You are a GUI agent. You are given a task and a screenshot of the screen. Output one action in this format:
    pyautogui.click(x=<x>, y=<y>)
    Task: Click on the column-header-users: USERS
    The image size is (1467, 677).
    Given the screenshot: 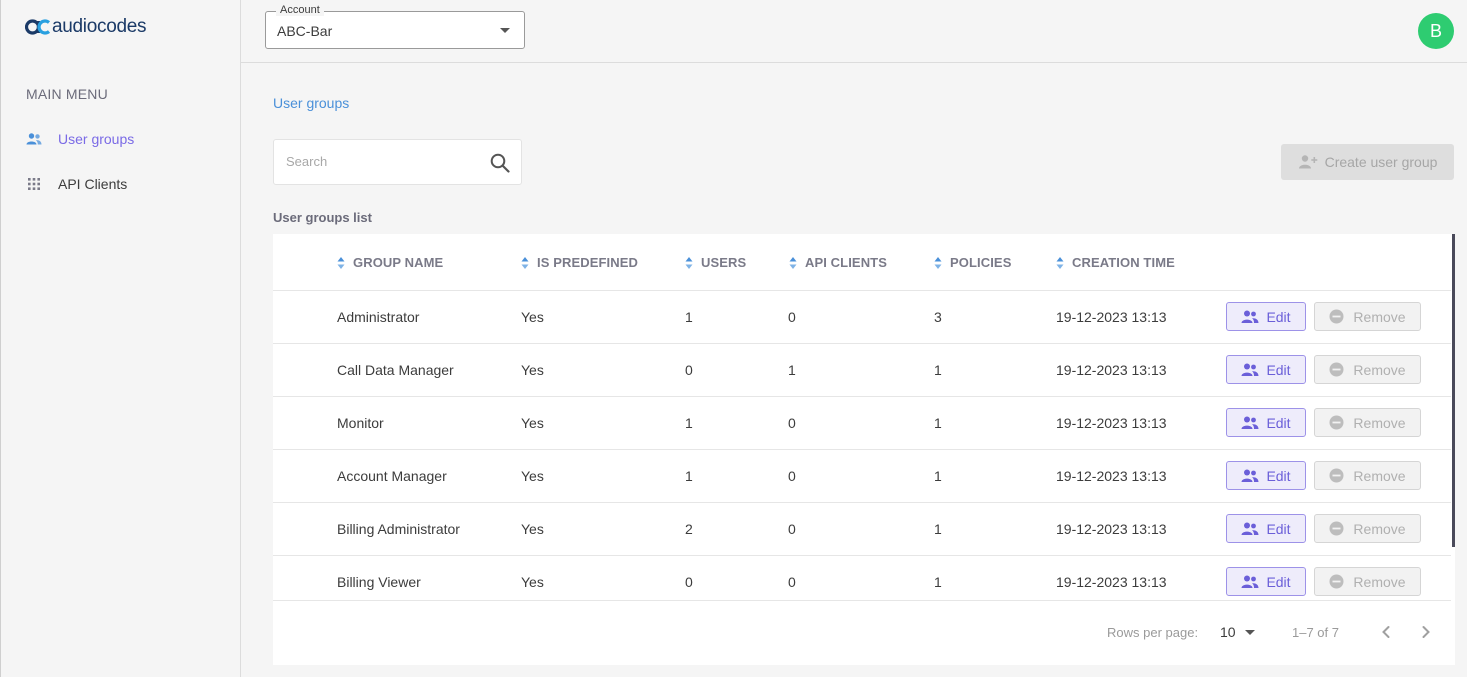 What is the action you would take?
    pyautogui.click(x=715, y=262)
    